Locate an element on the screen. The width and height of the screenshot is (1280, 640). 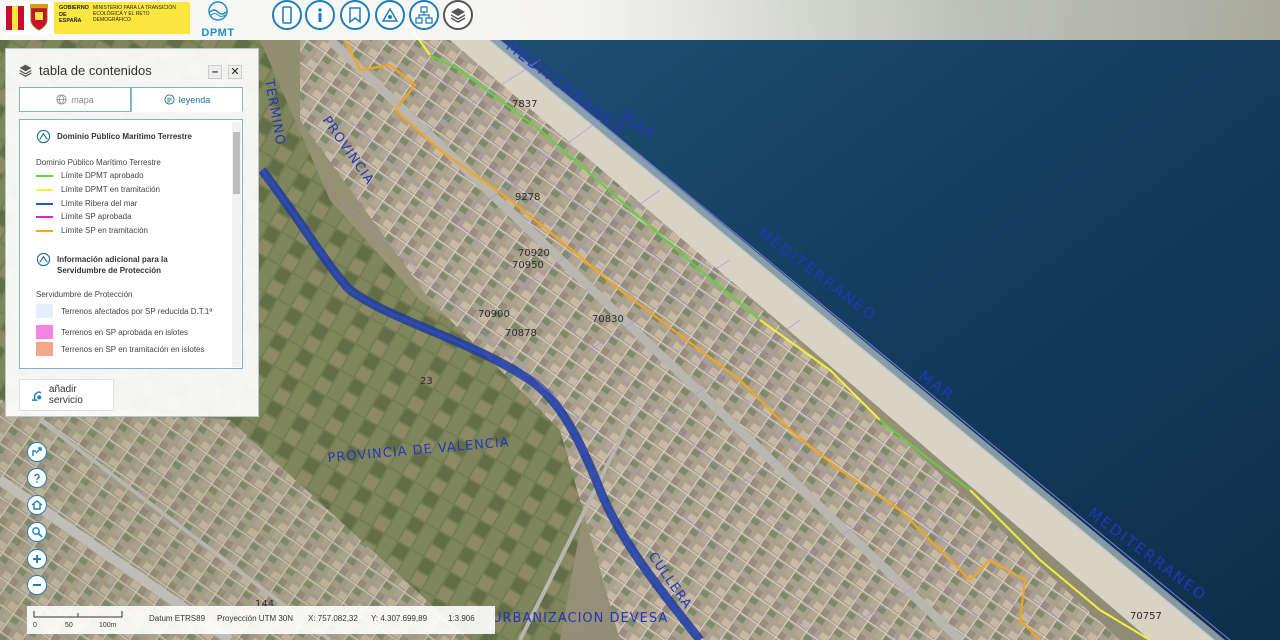
info-button is located at coordinates (320, 15).